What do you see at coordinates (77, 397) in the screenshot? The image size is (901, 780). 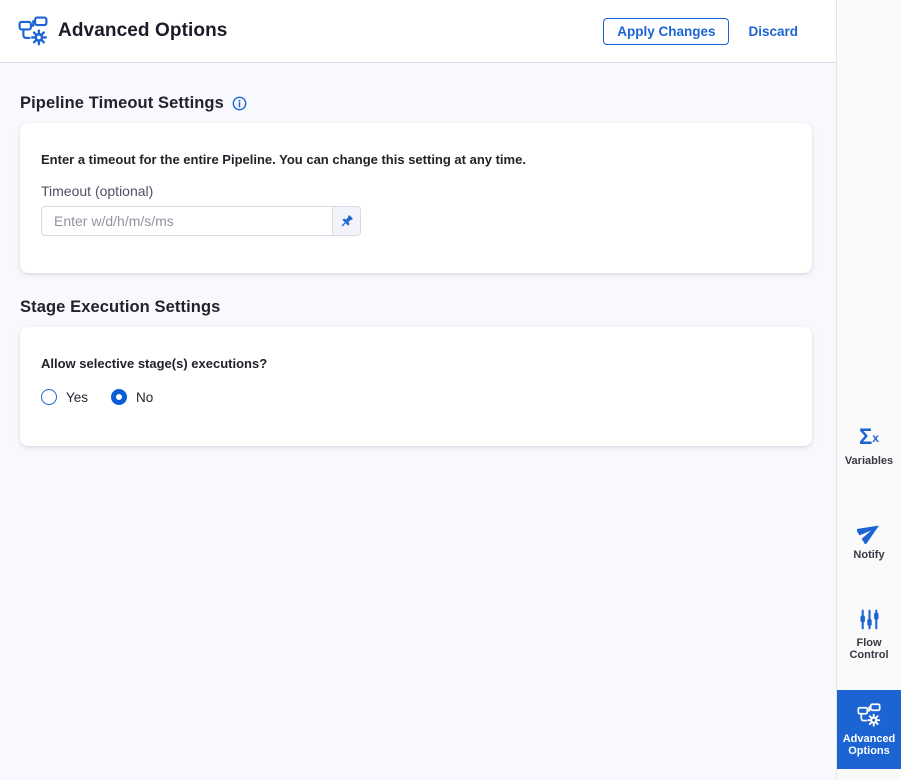 I see `radio-yes-label: Yes` at bounding box center [77, 397].